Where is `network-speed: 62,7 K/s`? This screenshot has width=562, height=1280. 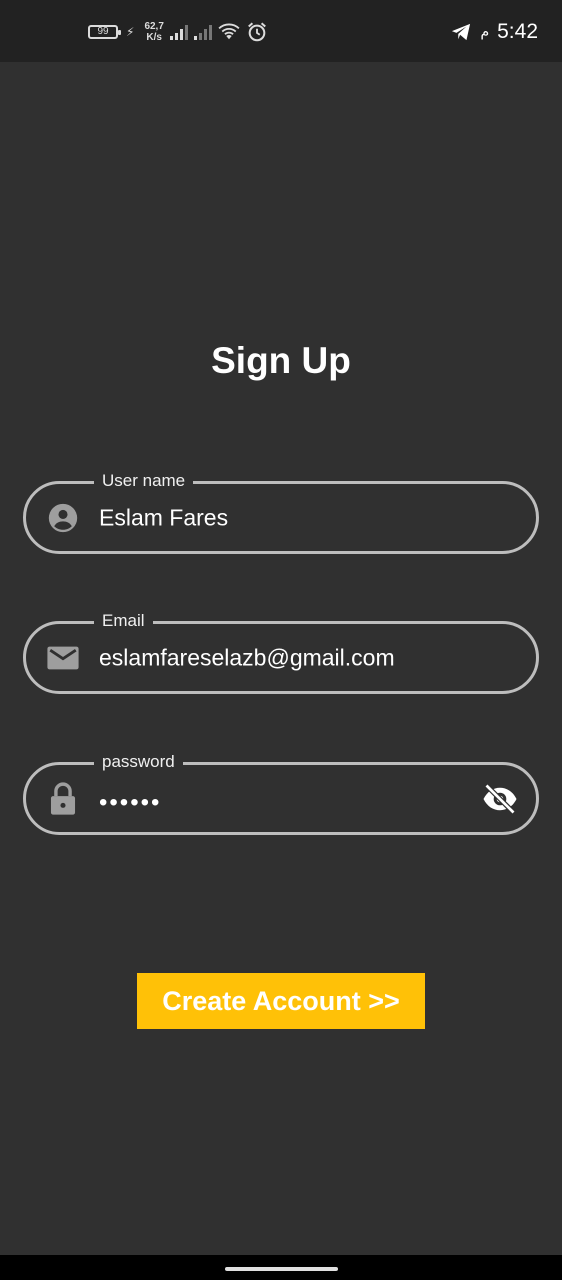
network-speed: 62,7 K/s is located at coordinates (153, 32).